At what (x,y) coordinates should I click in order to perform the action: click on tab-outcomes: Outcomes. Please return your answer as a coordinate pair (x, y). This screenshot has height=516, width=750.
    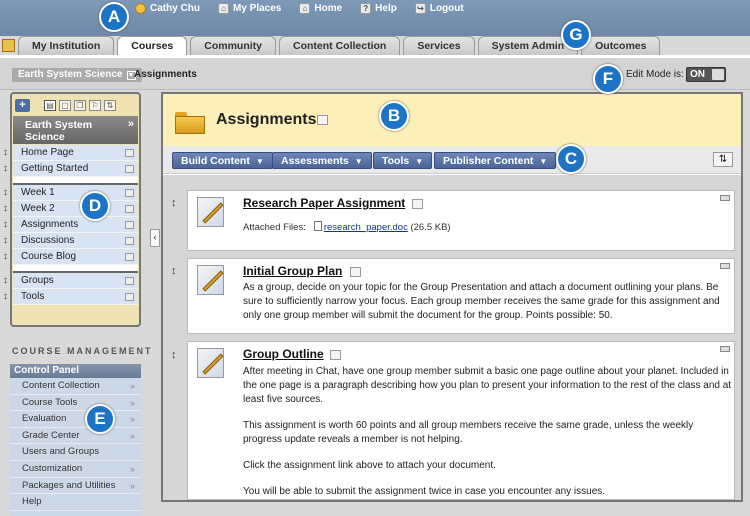
    Looking at the image, I should click on (621, 45).